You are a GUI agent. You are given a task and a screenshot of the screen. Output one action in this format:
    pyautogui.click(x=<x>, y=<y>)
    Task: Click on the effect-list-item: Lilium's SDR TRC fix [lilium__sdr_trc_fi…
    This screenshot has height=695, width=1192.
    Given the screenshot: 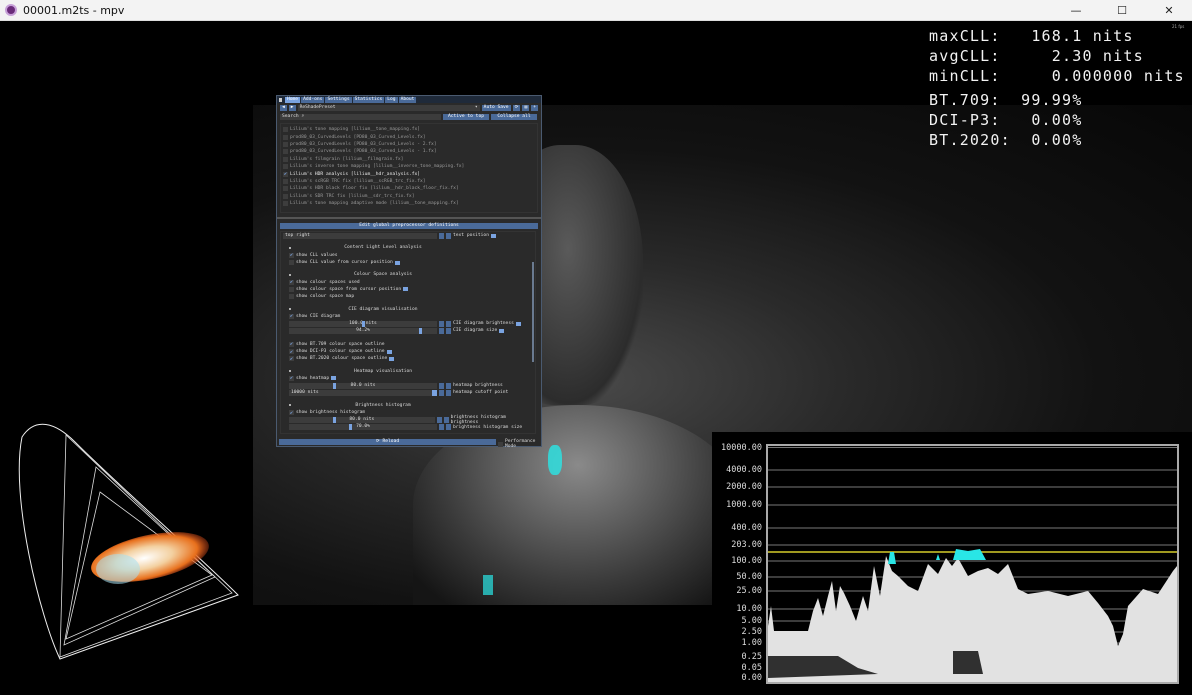 What is the action you would take?
    pyautogui.click(x=409, y=196)
    